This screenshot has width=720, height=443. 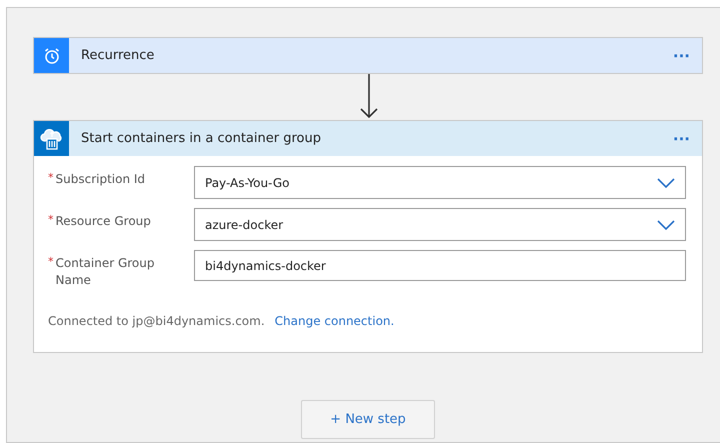 I want to click on new-step-button: + New step, so click(x=368, y=419).